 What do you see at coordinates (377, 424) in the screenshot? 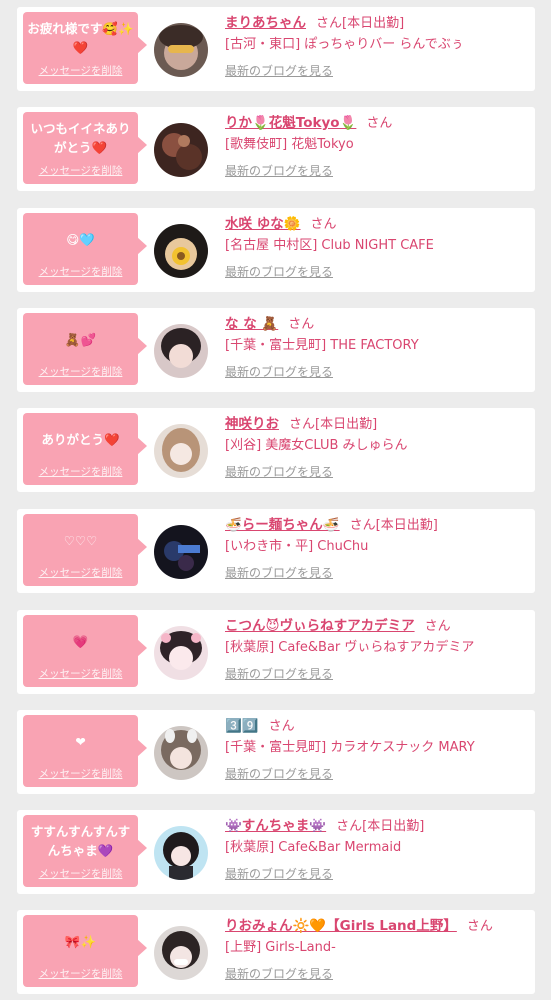
I see `name-line: 神咲りお さん[本日出勤]` at bounding box center [377, 424].